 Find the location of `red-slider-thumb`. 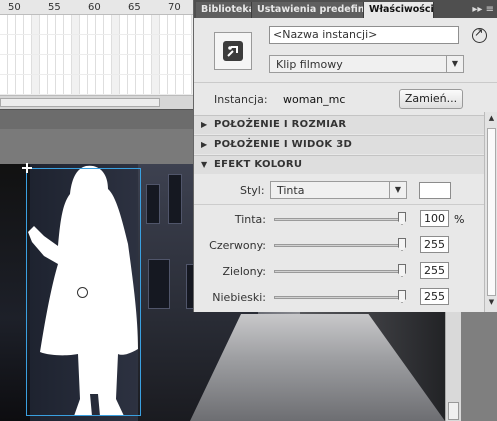

red-slider-thumb is located at coordinates (402, 244).